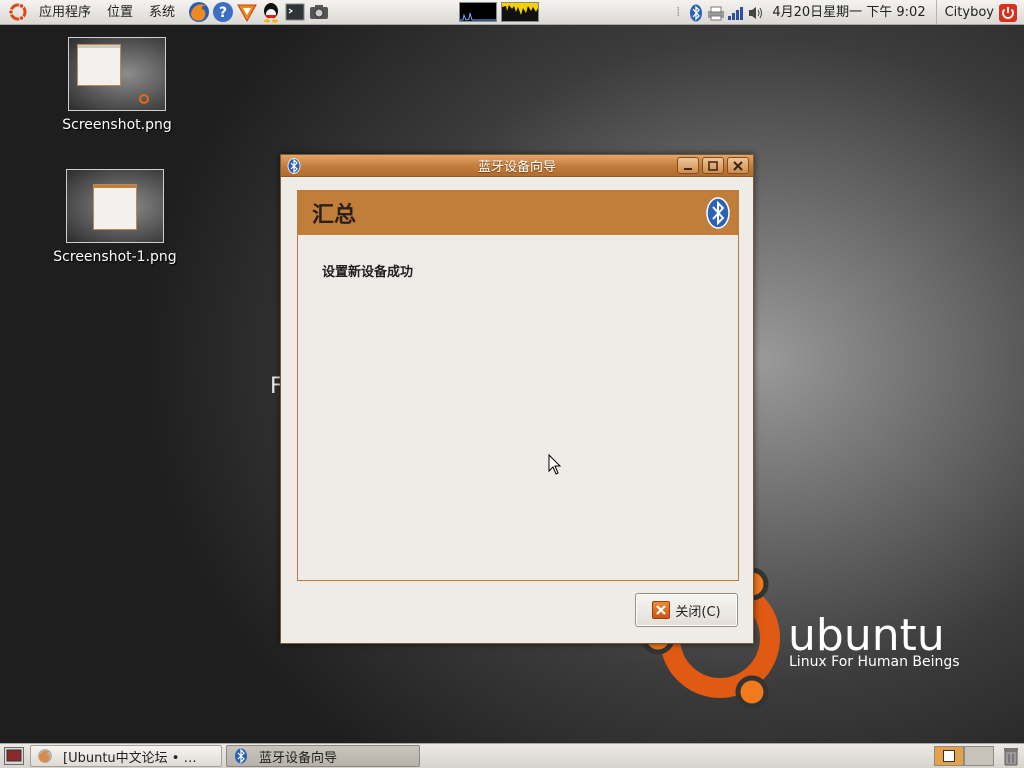 This screenshot has height=768, width=1024. I want to click on show-desktop-icon, so click(14, 755).